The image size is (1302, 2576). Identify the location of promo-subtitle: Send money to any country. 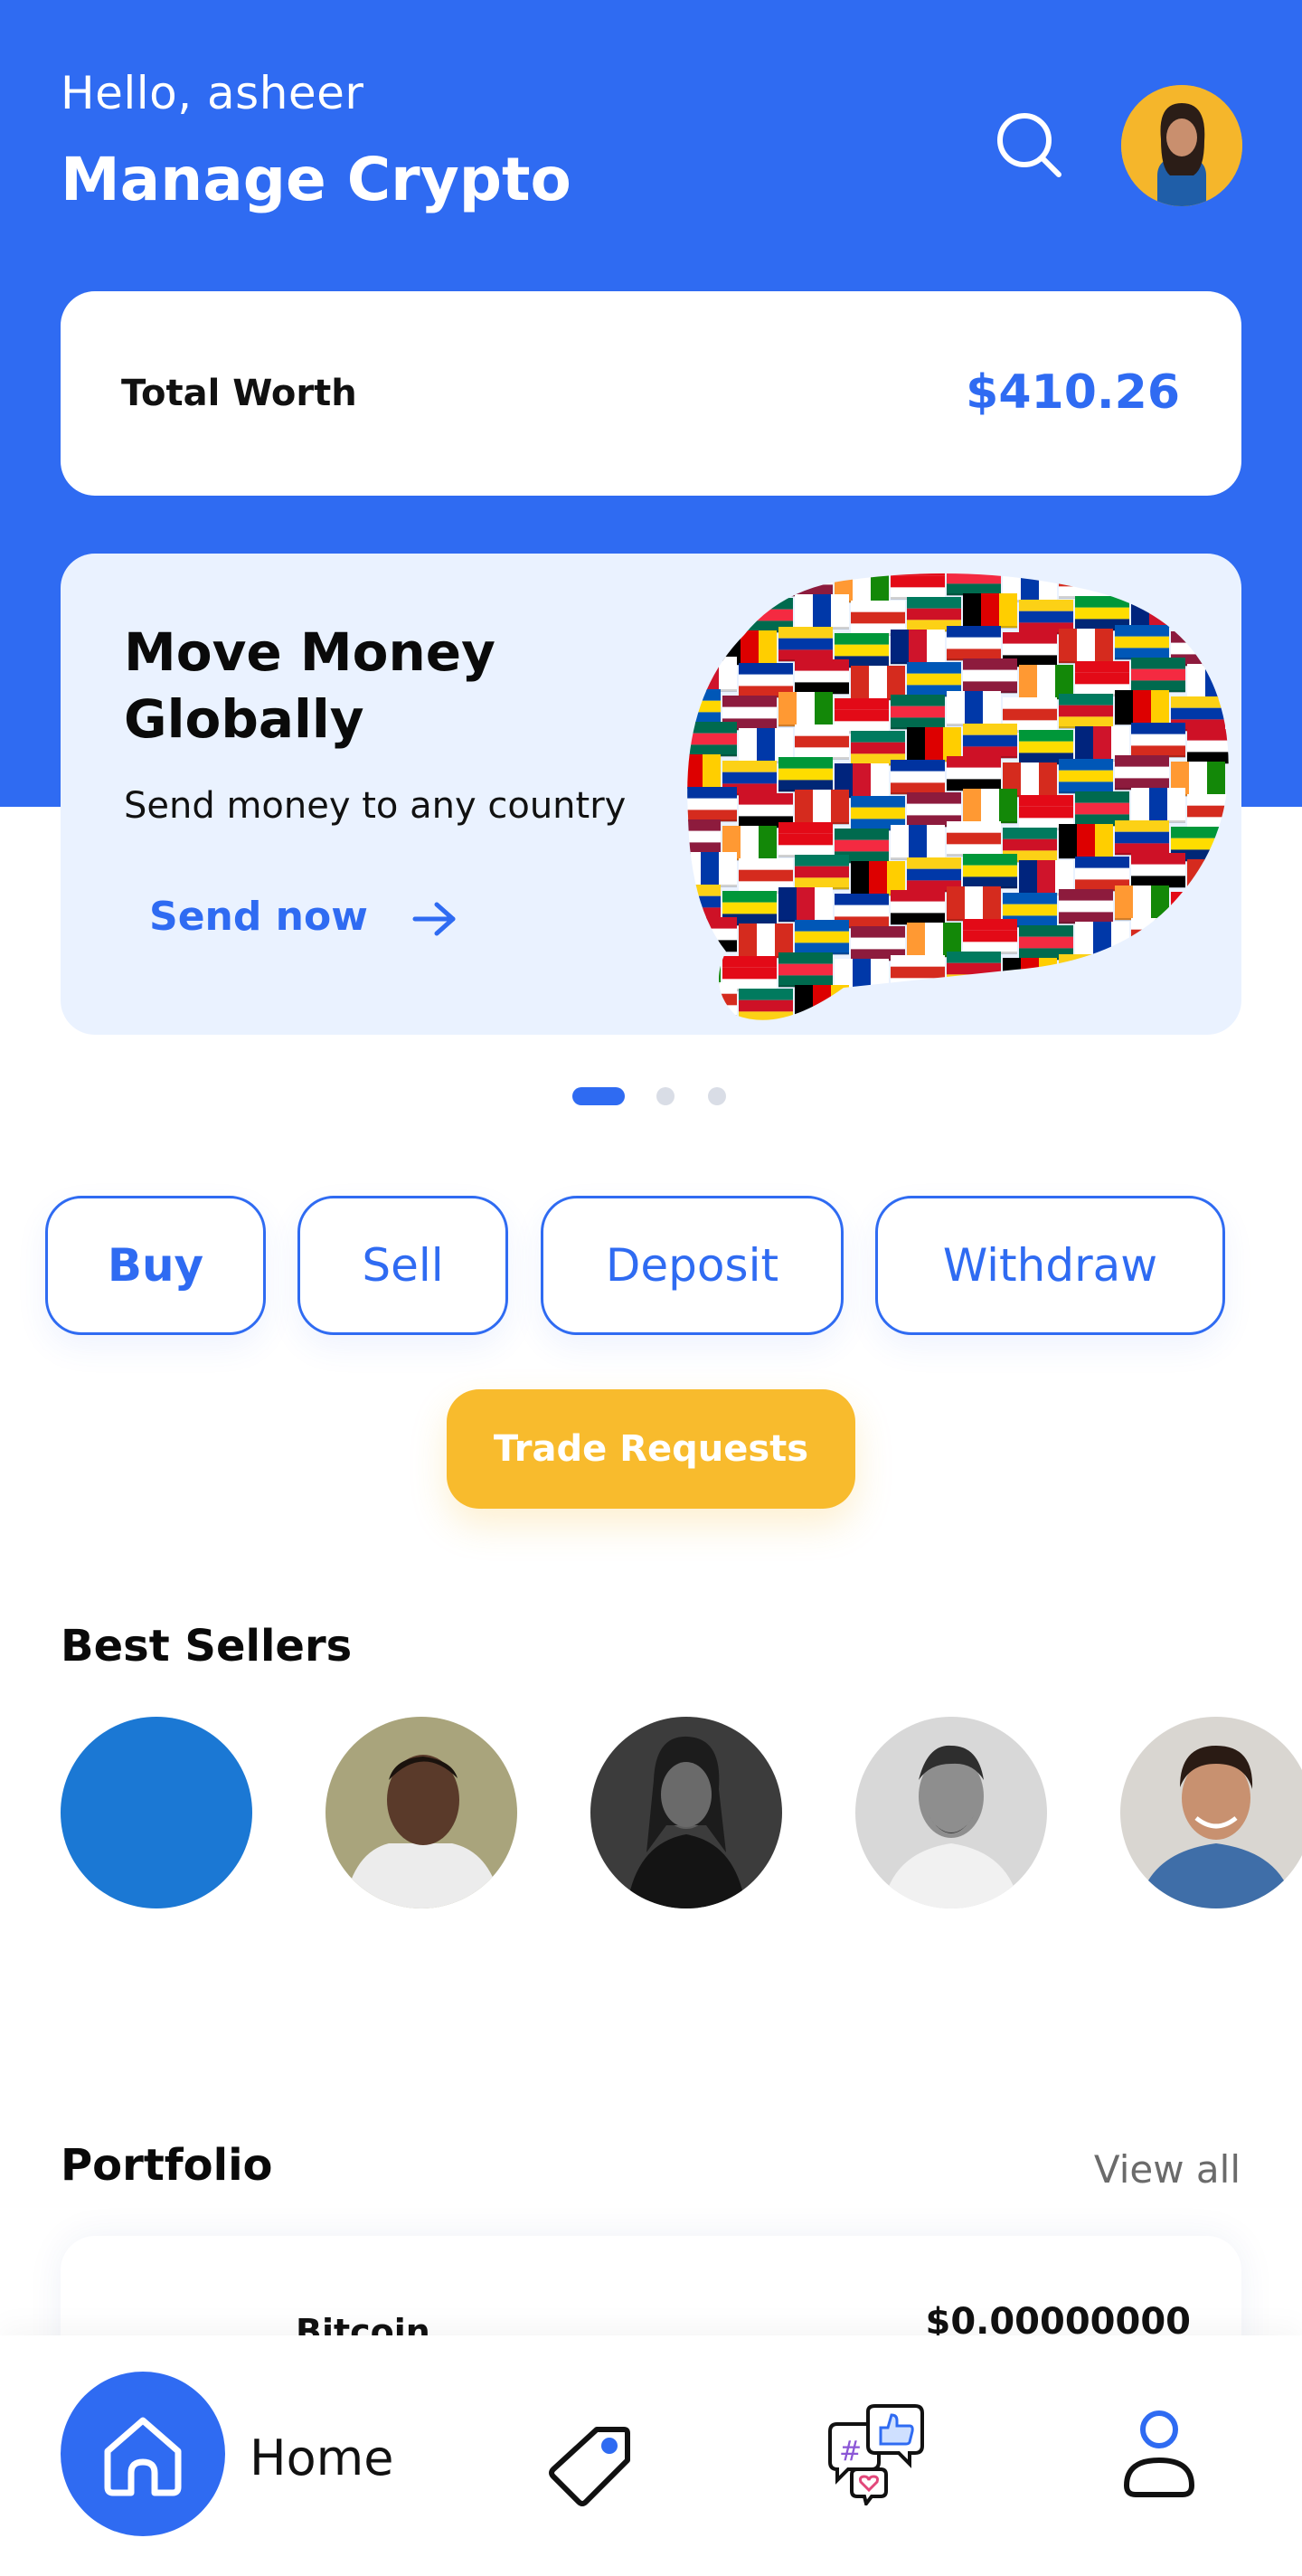
(375, 806).